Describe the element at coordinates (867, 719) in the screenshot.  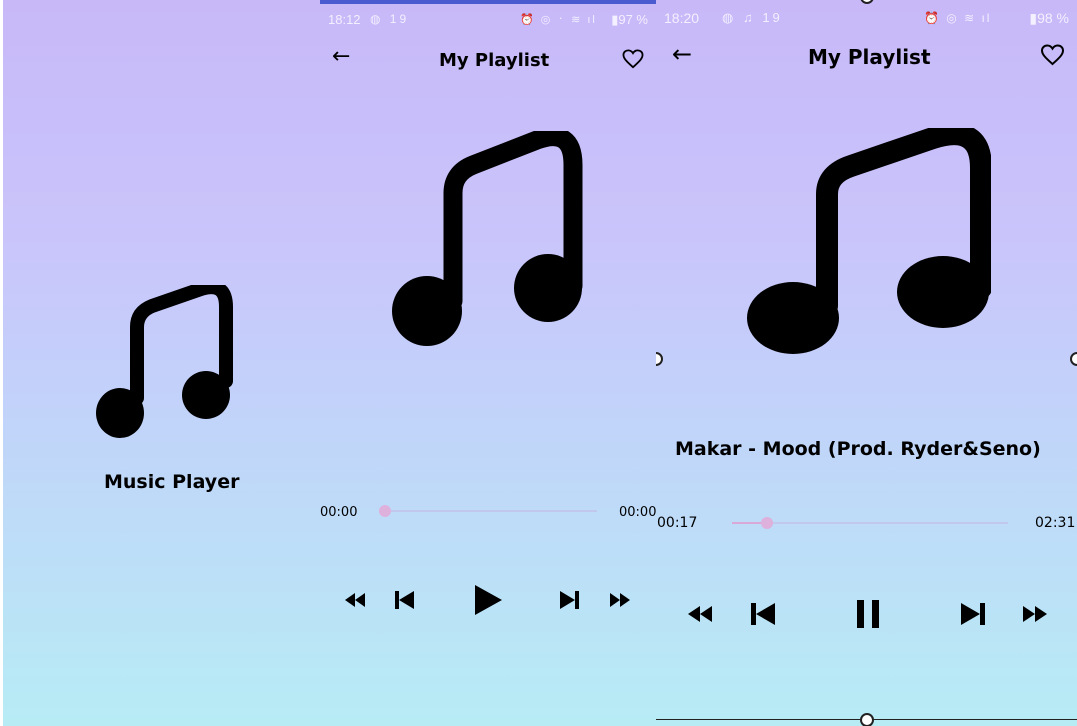
I see `resize-handle-bottom` at that location.